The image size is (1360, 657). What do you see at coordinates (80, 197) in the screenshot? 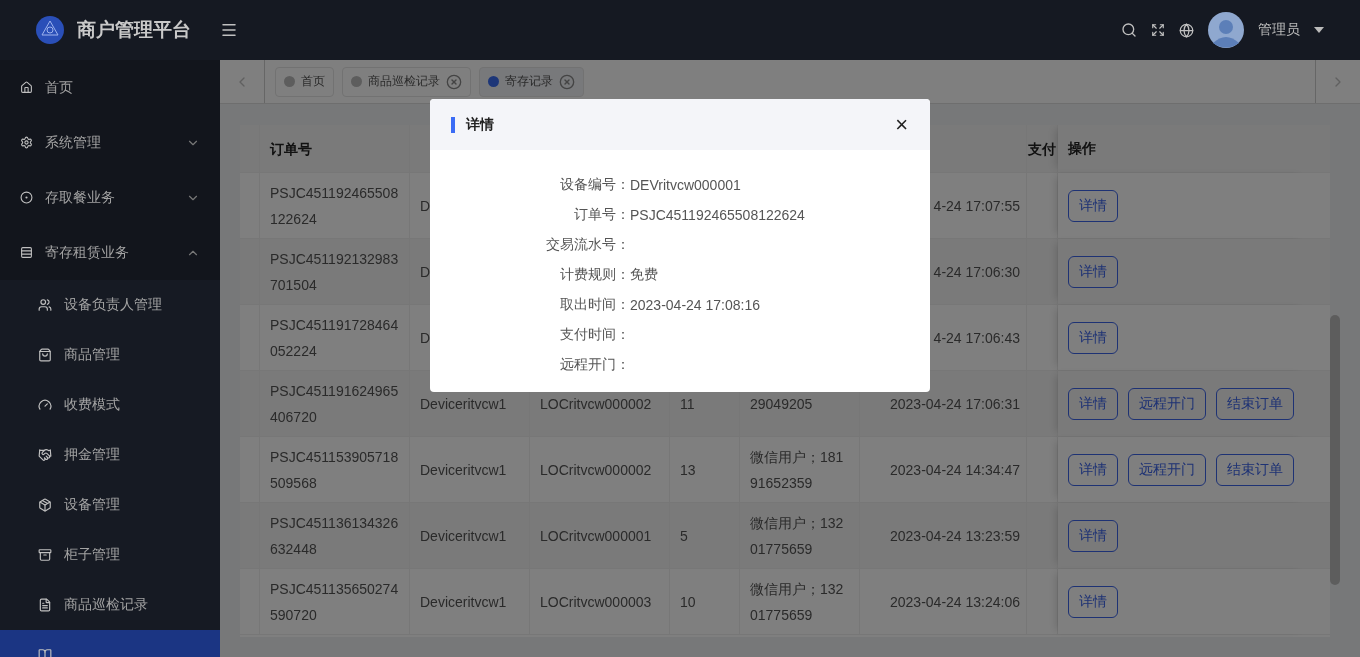
I see `sidebar-label: 存取餐业务` at bounding box center [80, 197].